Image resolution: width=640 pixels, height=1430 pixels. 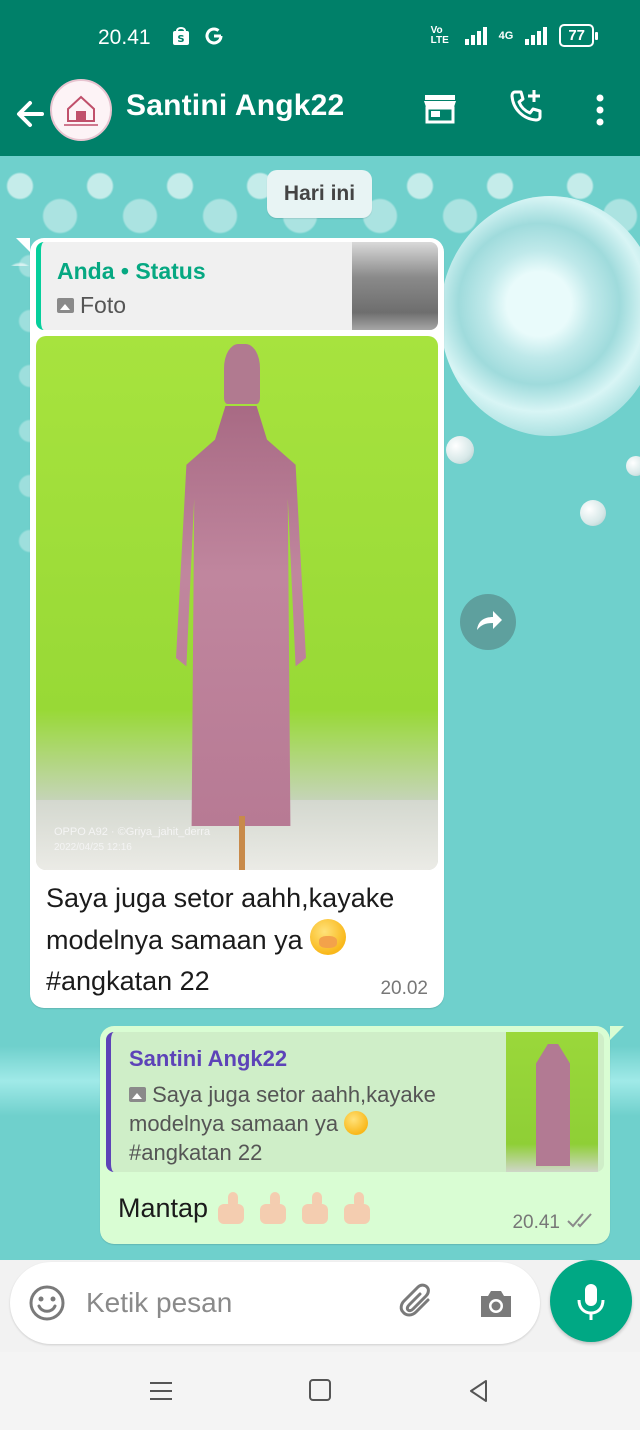 What do you see at coordinates (236, 1303) in the screenshot?
I see `message-input` at bounding box center [236, 1303].